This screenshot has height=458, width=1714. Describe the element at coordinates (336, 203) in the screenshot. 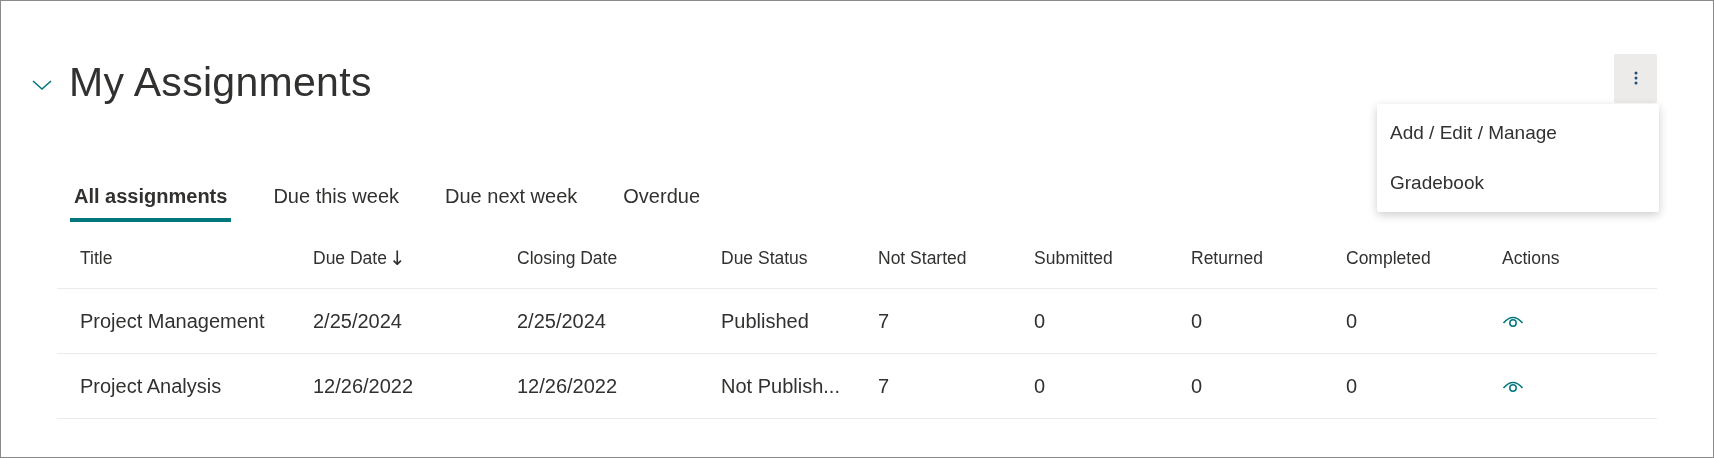

I see `tab: Due this week` at that location.